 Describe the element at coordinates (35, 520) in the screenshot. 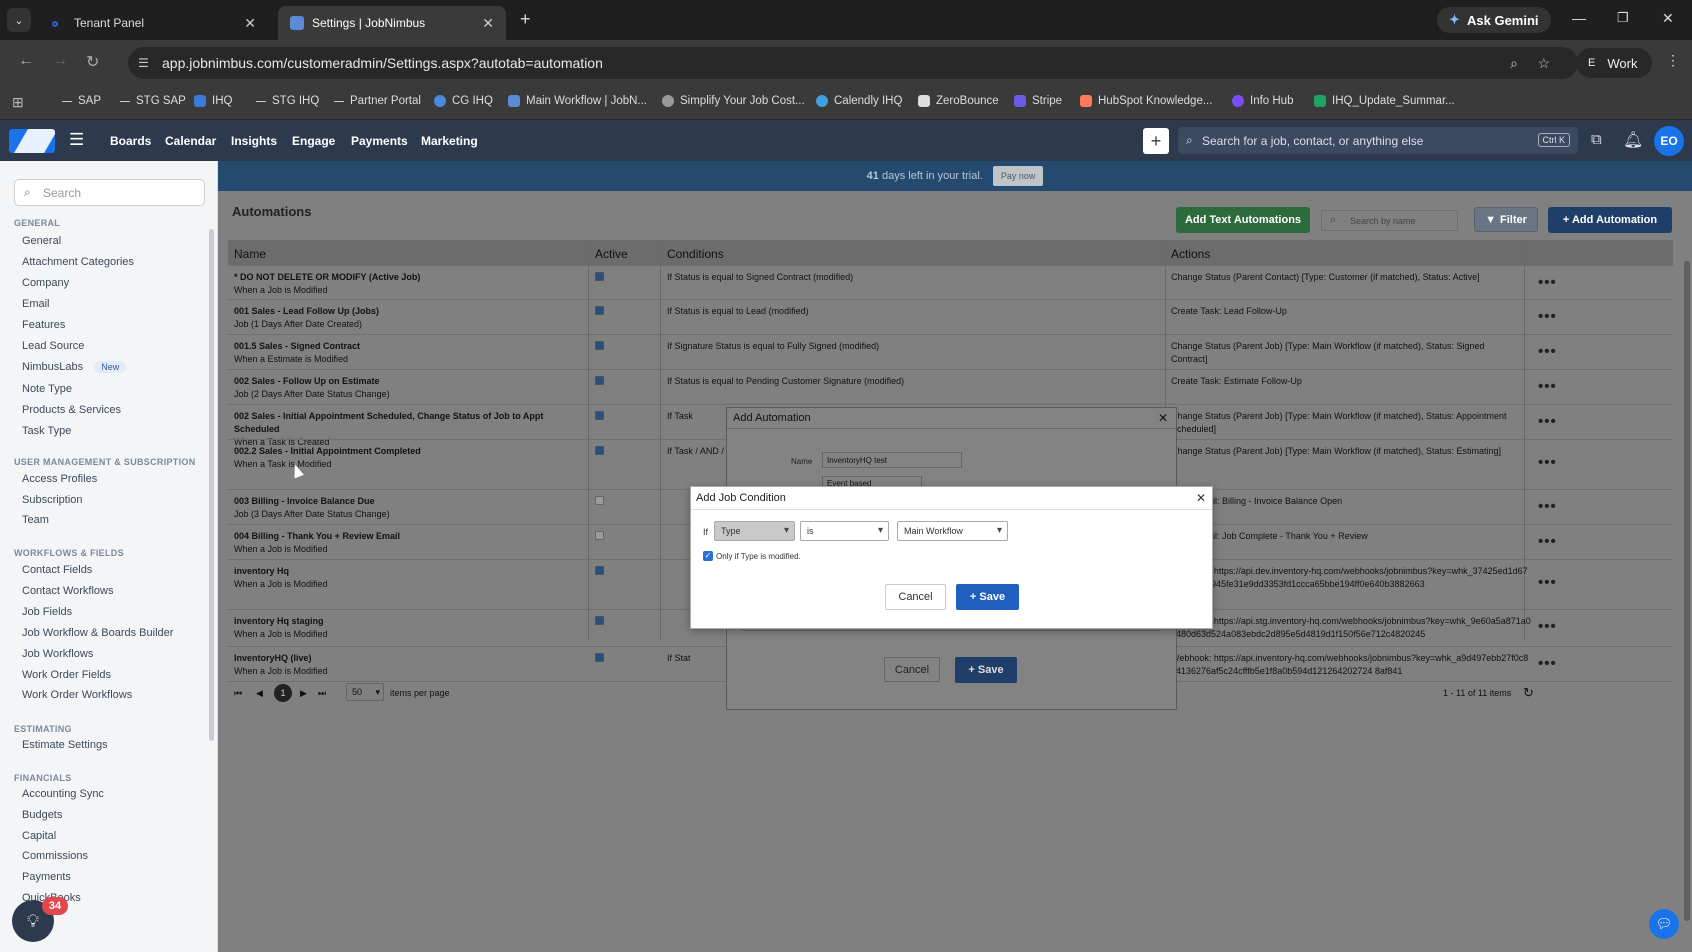

I see `sidebar-item-team: Team` at that location.